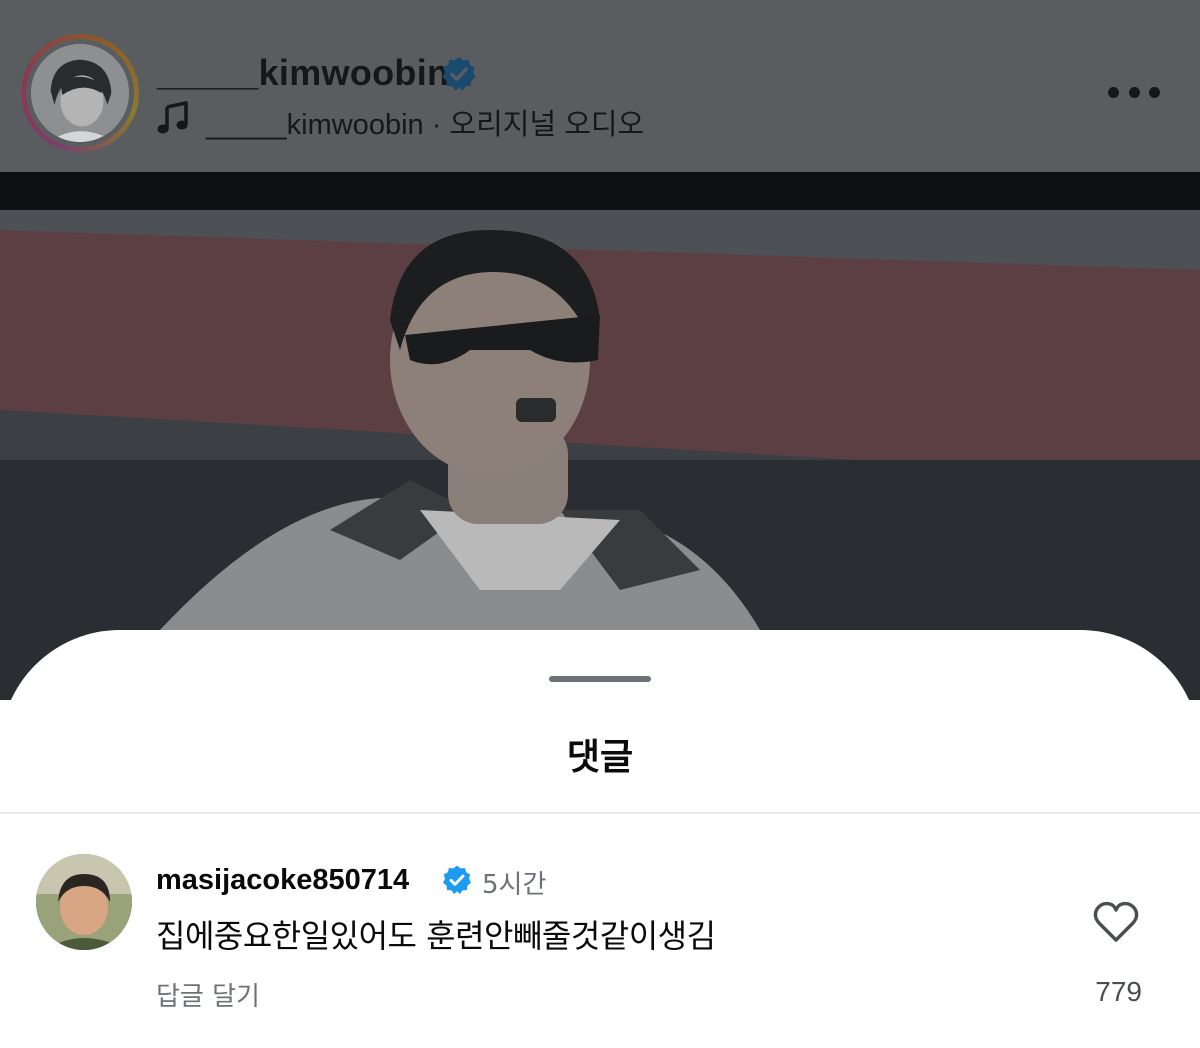  What do you see at coordinates (600, 192) in the screenshot?
I see `video-top-bar` at bounding box center [600, 192].